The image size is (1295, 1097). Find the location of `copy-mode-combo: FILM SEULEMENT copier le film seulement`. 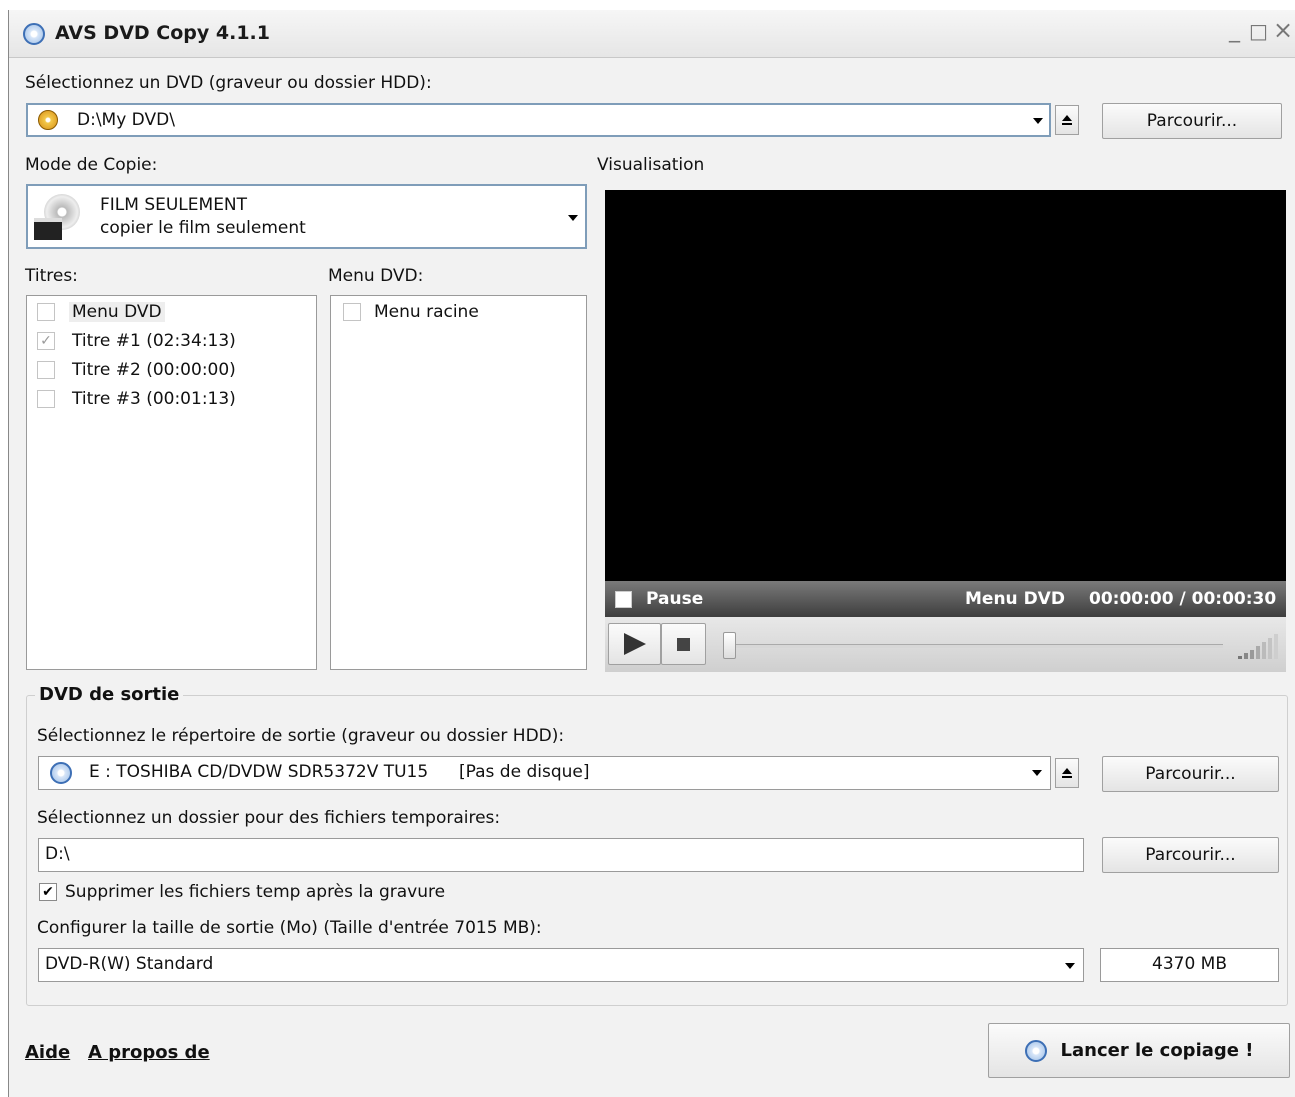

copy-mode-combo: FILM SEULEMENT copier le film seulement is located at coordinates (306, 216).